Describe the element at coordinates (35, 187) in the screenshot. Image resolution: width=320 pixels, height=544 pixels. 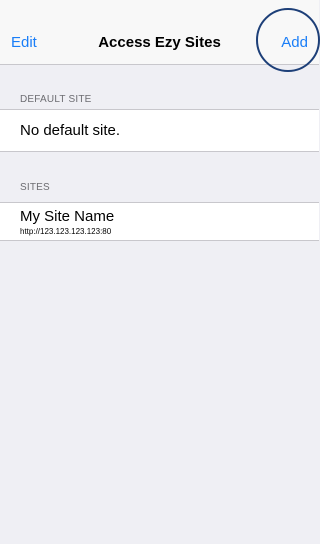
I see `sites-section-header: SITES` at that location.